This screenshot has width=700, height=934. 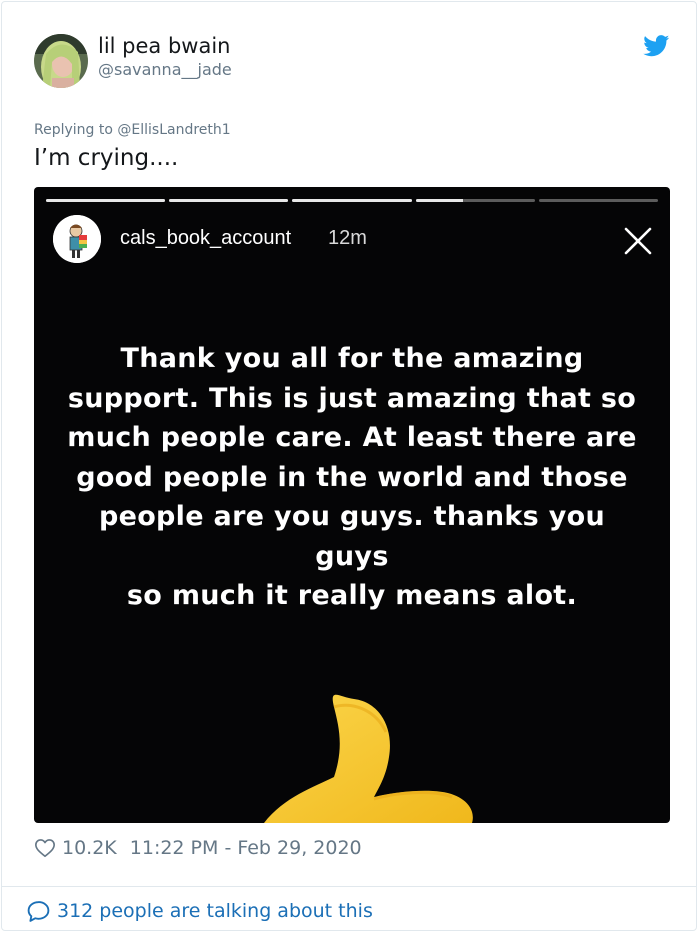 What do you see at coordinates (164, 46) in the screenshot?
I see `author-display-name: lil pea bwain` at bounding box center [164, 46].